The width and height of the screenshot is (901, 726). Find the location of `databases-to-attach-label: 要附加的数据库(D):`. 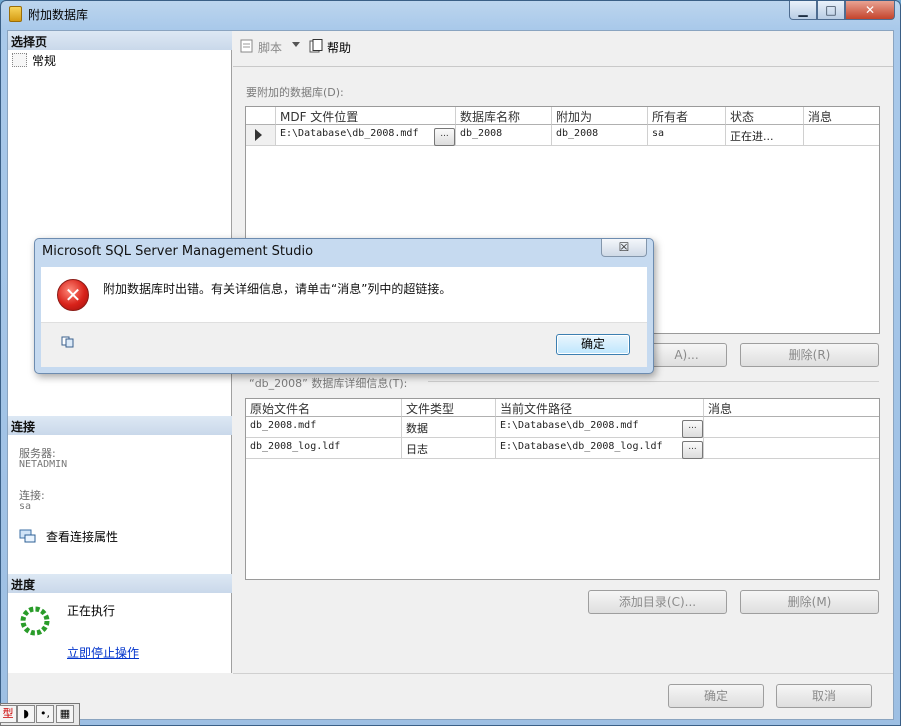

databases-to-attach-label: 要附加的数据库(D): is located at coordinates (295, 92).